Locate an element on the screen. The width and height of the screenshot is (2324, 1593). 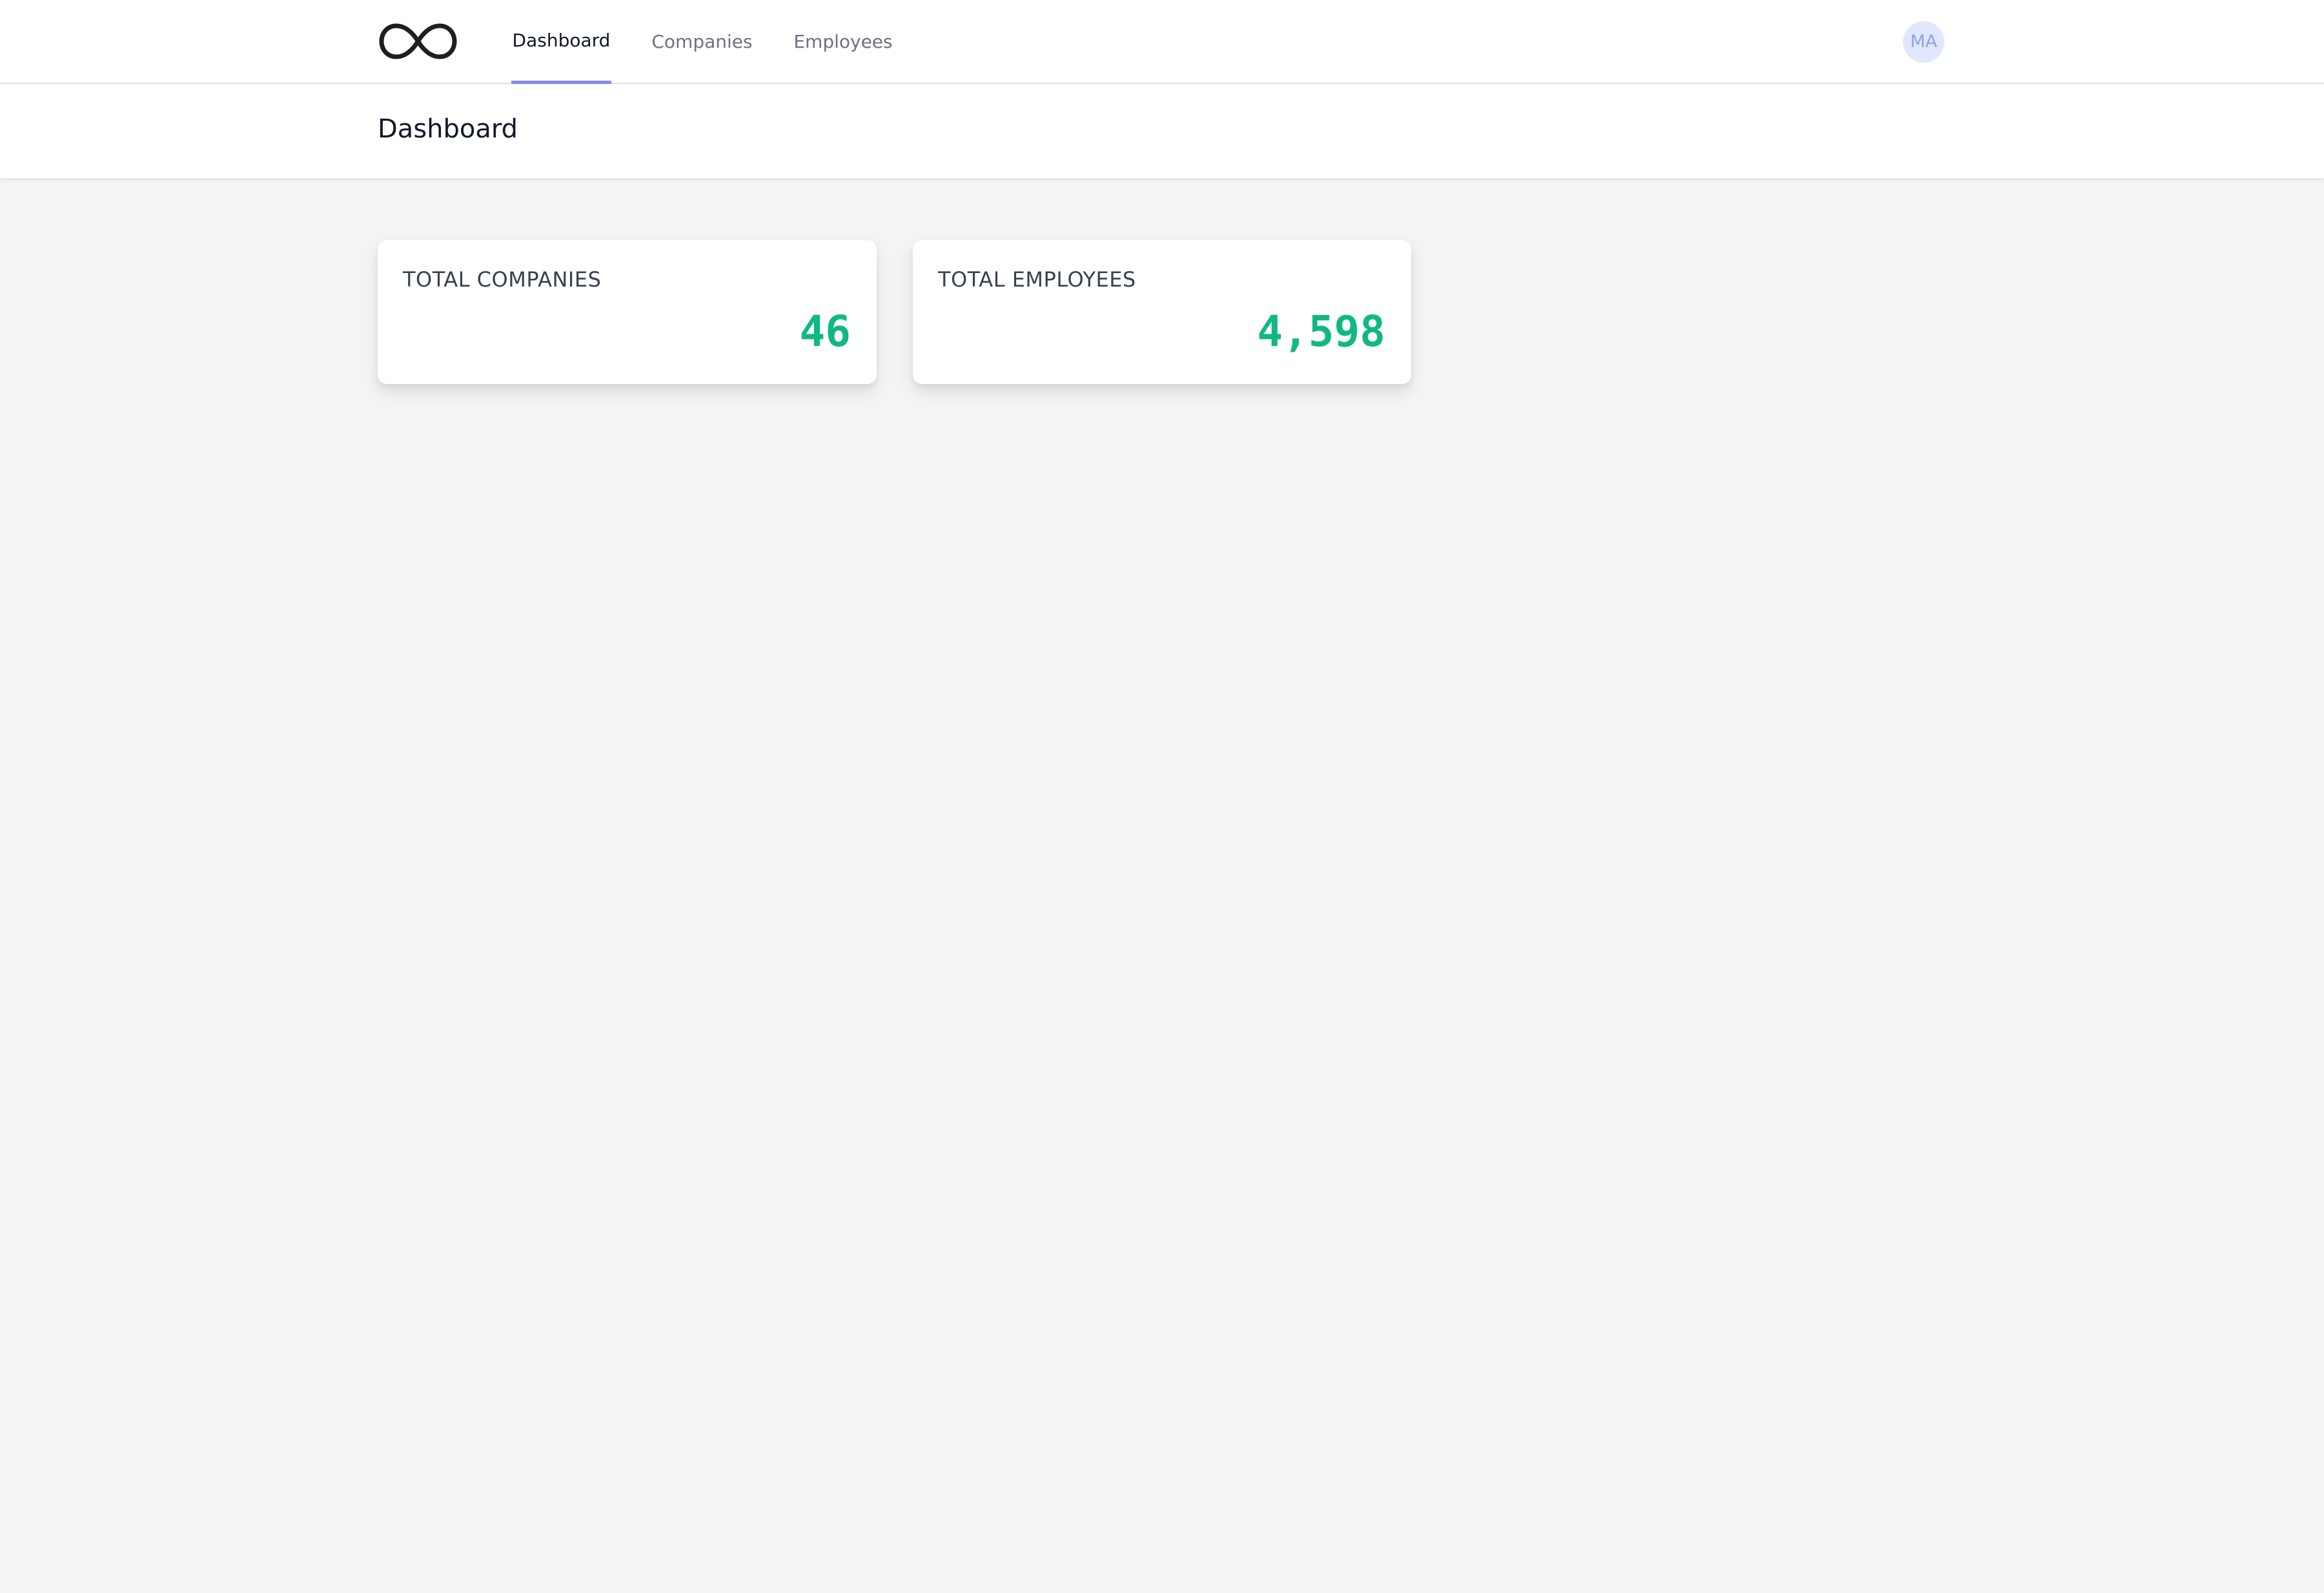
nav-tab-dashboard: Dashboard is located at coordinates (561, 42).